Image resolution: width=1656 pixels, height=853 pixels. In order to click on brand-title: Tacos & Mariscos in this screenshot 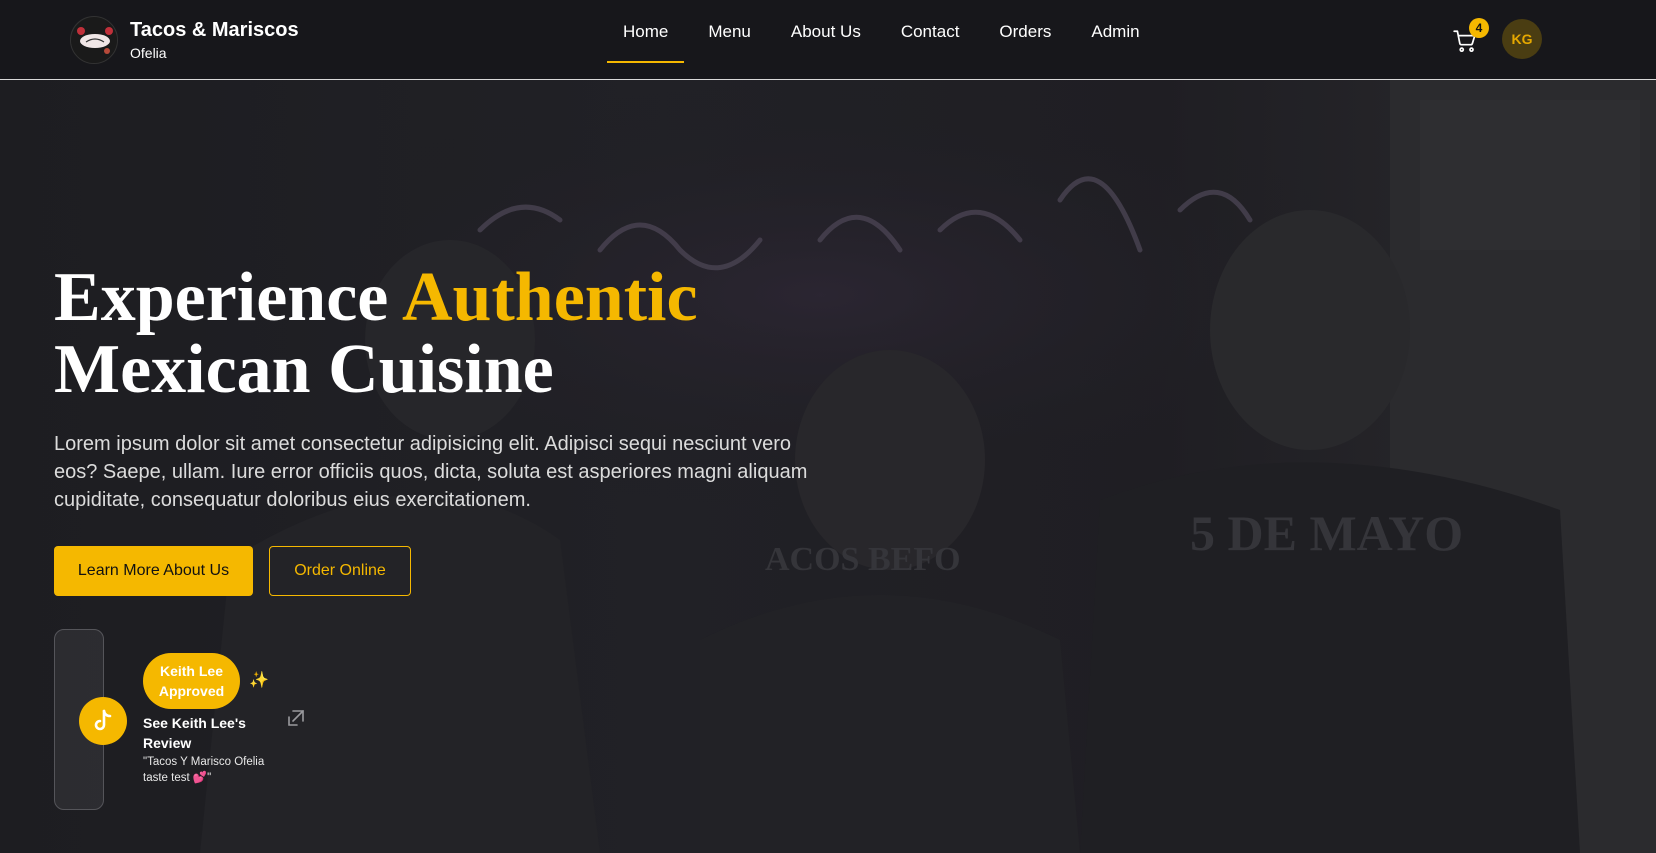, I will do `click(214, 30)`.